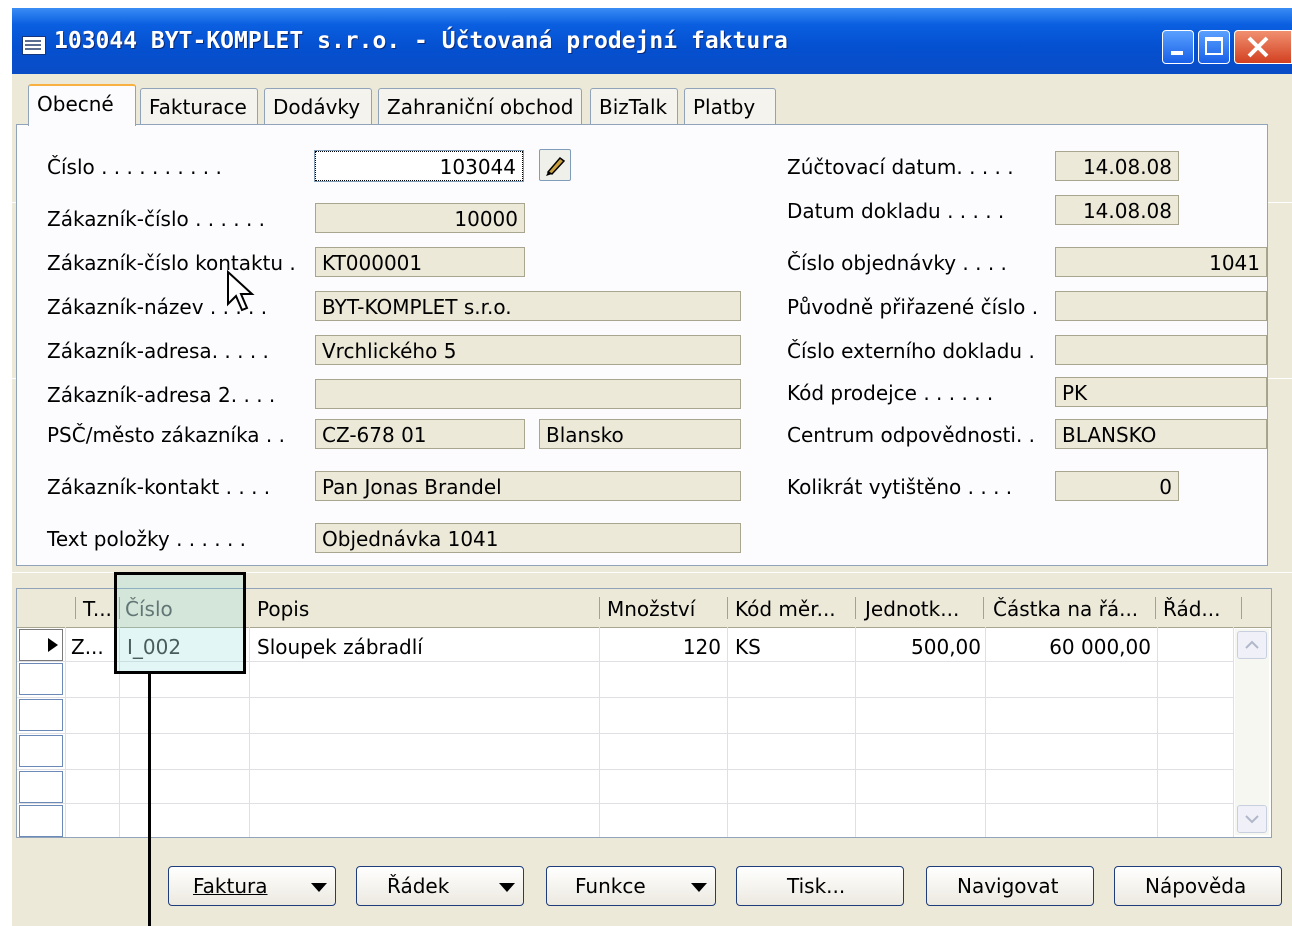 The width and height of the screenshot is (1292, 926). What do you see at coordinates (1117, 486) in the screenshot?
I see `vytisteno-field: 0` at bounding box center [1117, 486].